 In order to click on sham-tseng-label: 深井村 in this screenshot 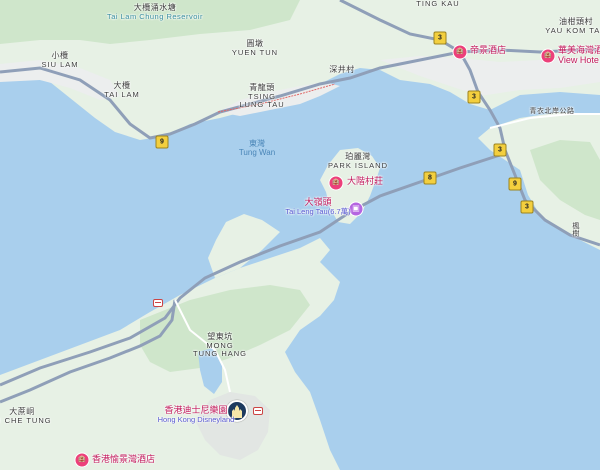, I will do `click(342, 69)`.